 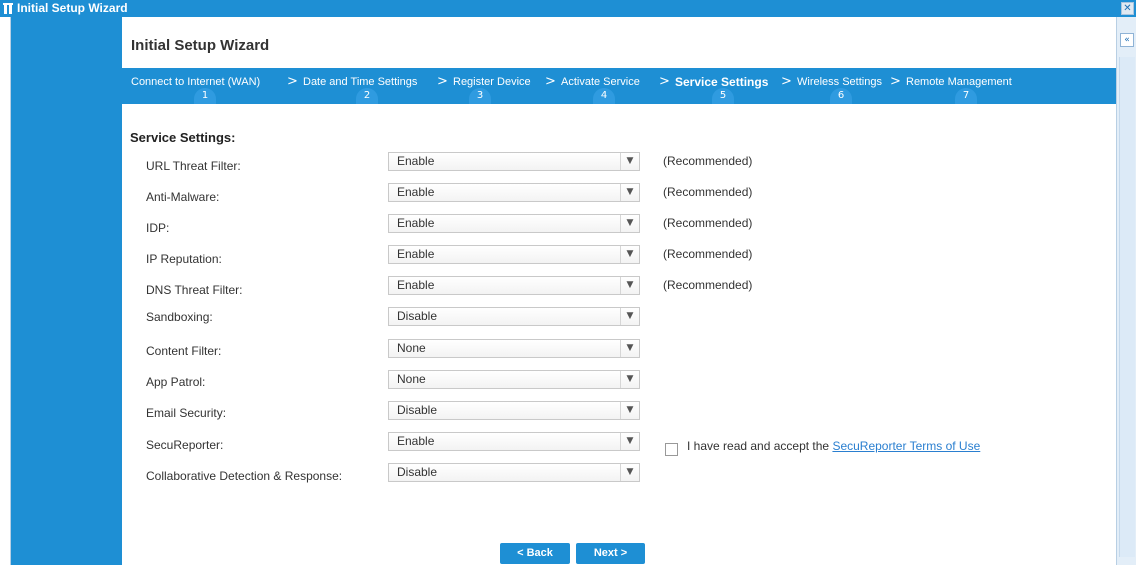 I want to click on app-patrol-select: None ▼, so click(x=514, y=379).